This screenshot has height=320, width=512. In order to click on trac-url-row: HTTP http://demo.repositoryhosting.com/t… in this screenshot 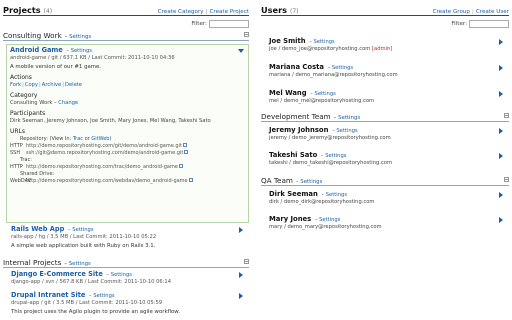, I will do `click(127, 167)`.